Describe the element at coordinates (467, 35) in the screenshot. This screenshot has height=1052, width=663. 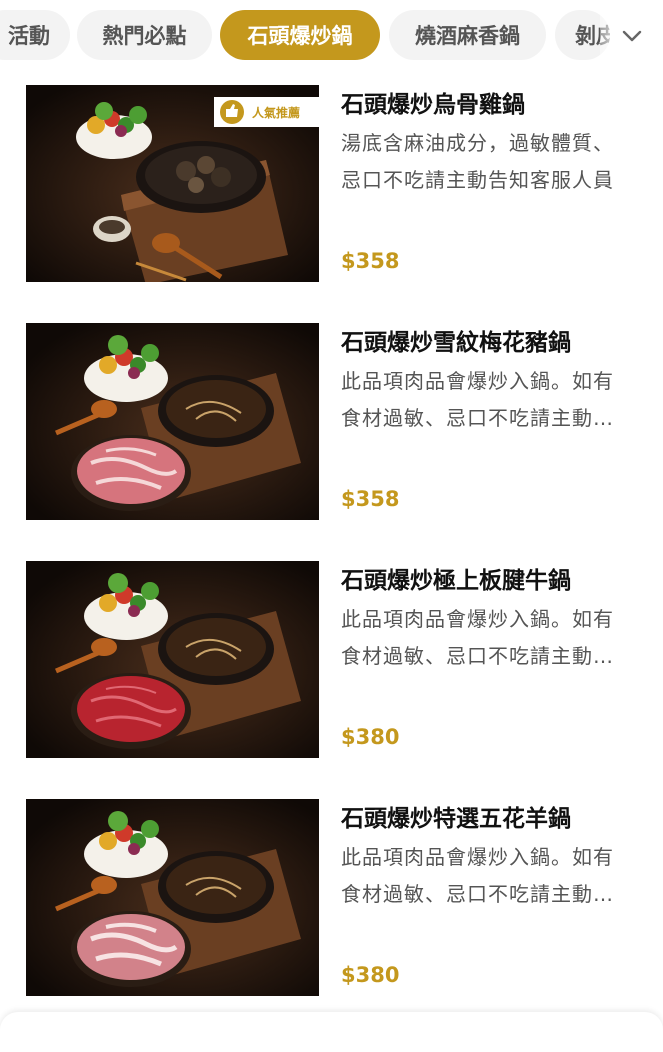
I see `tab-soju-mala-pot: 燒酒麻香鍋` at that location.